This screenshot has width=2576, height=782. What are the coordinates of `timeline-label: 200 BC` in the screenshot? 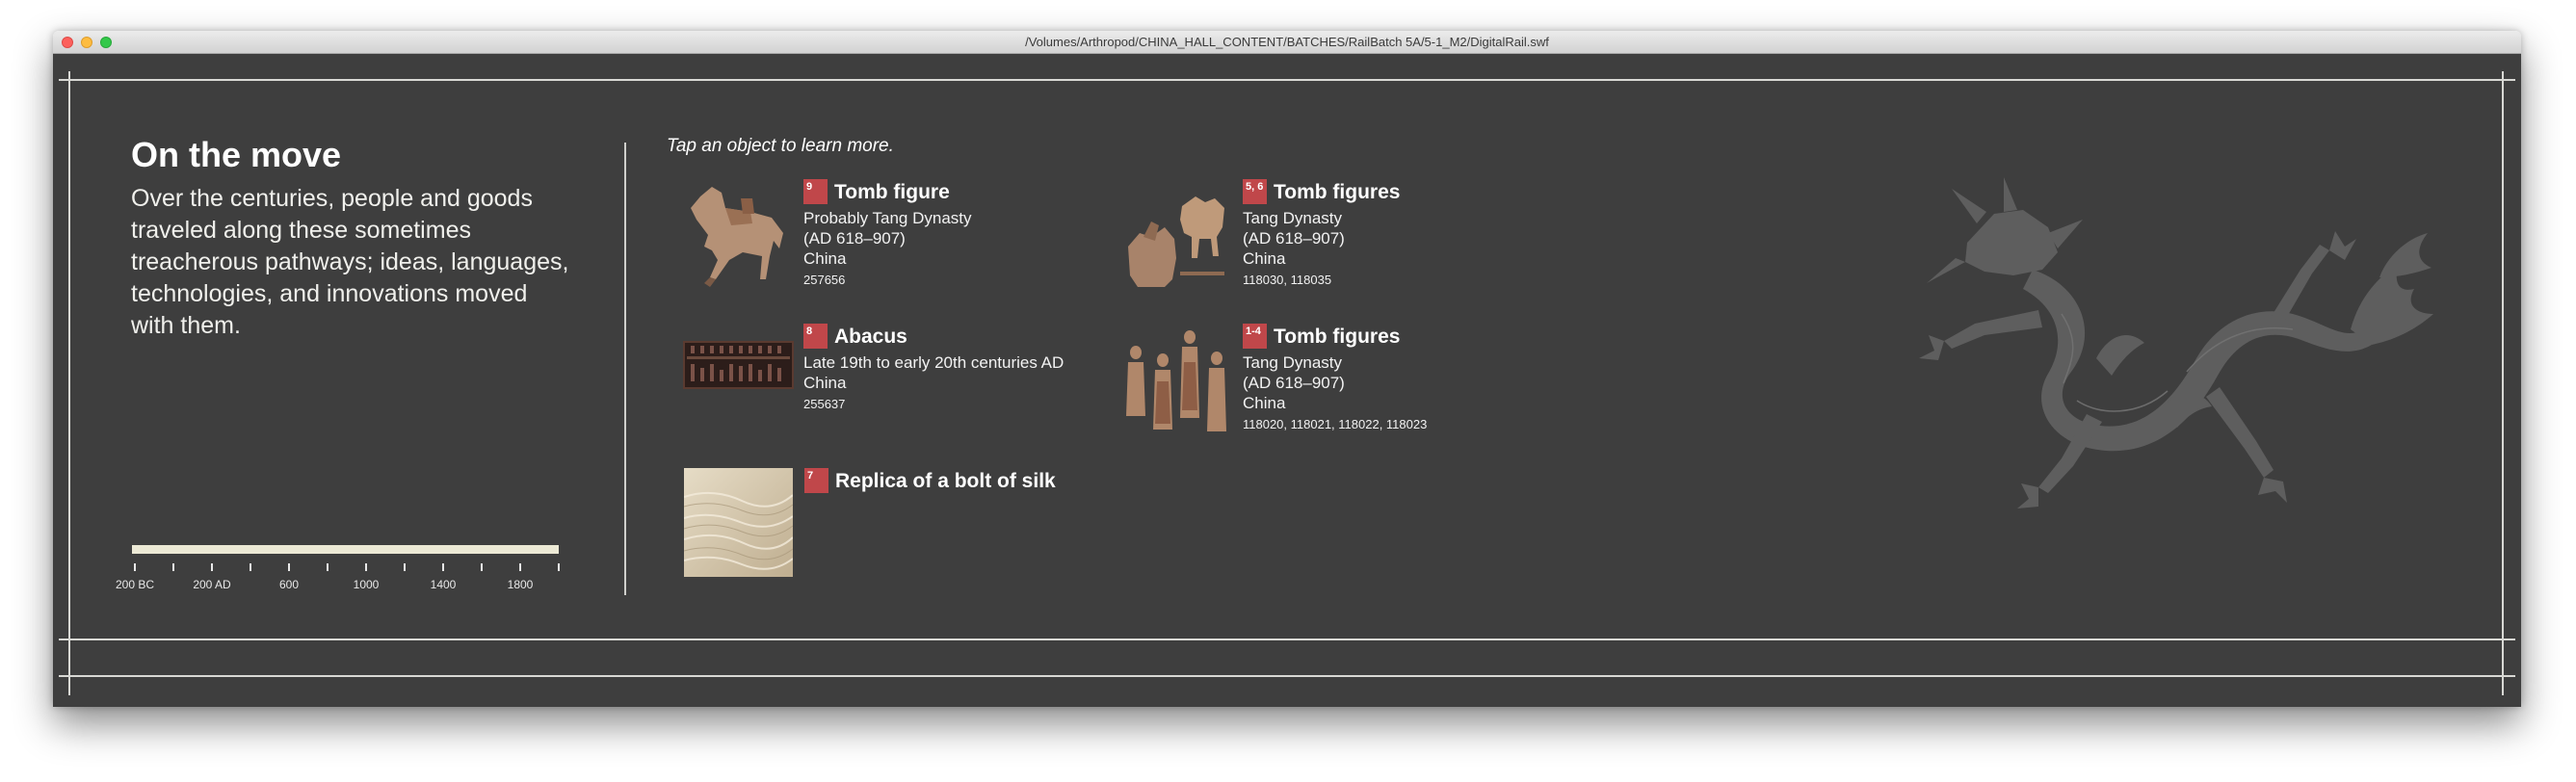 It's located at (135, 585).